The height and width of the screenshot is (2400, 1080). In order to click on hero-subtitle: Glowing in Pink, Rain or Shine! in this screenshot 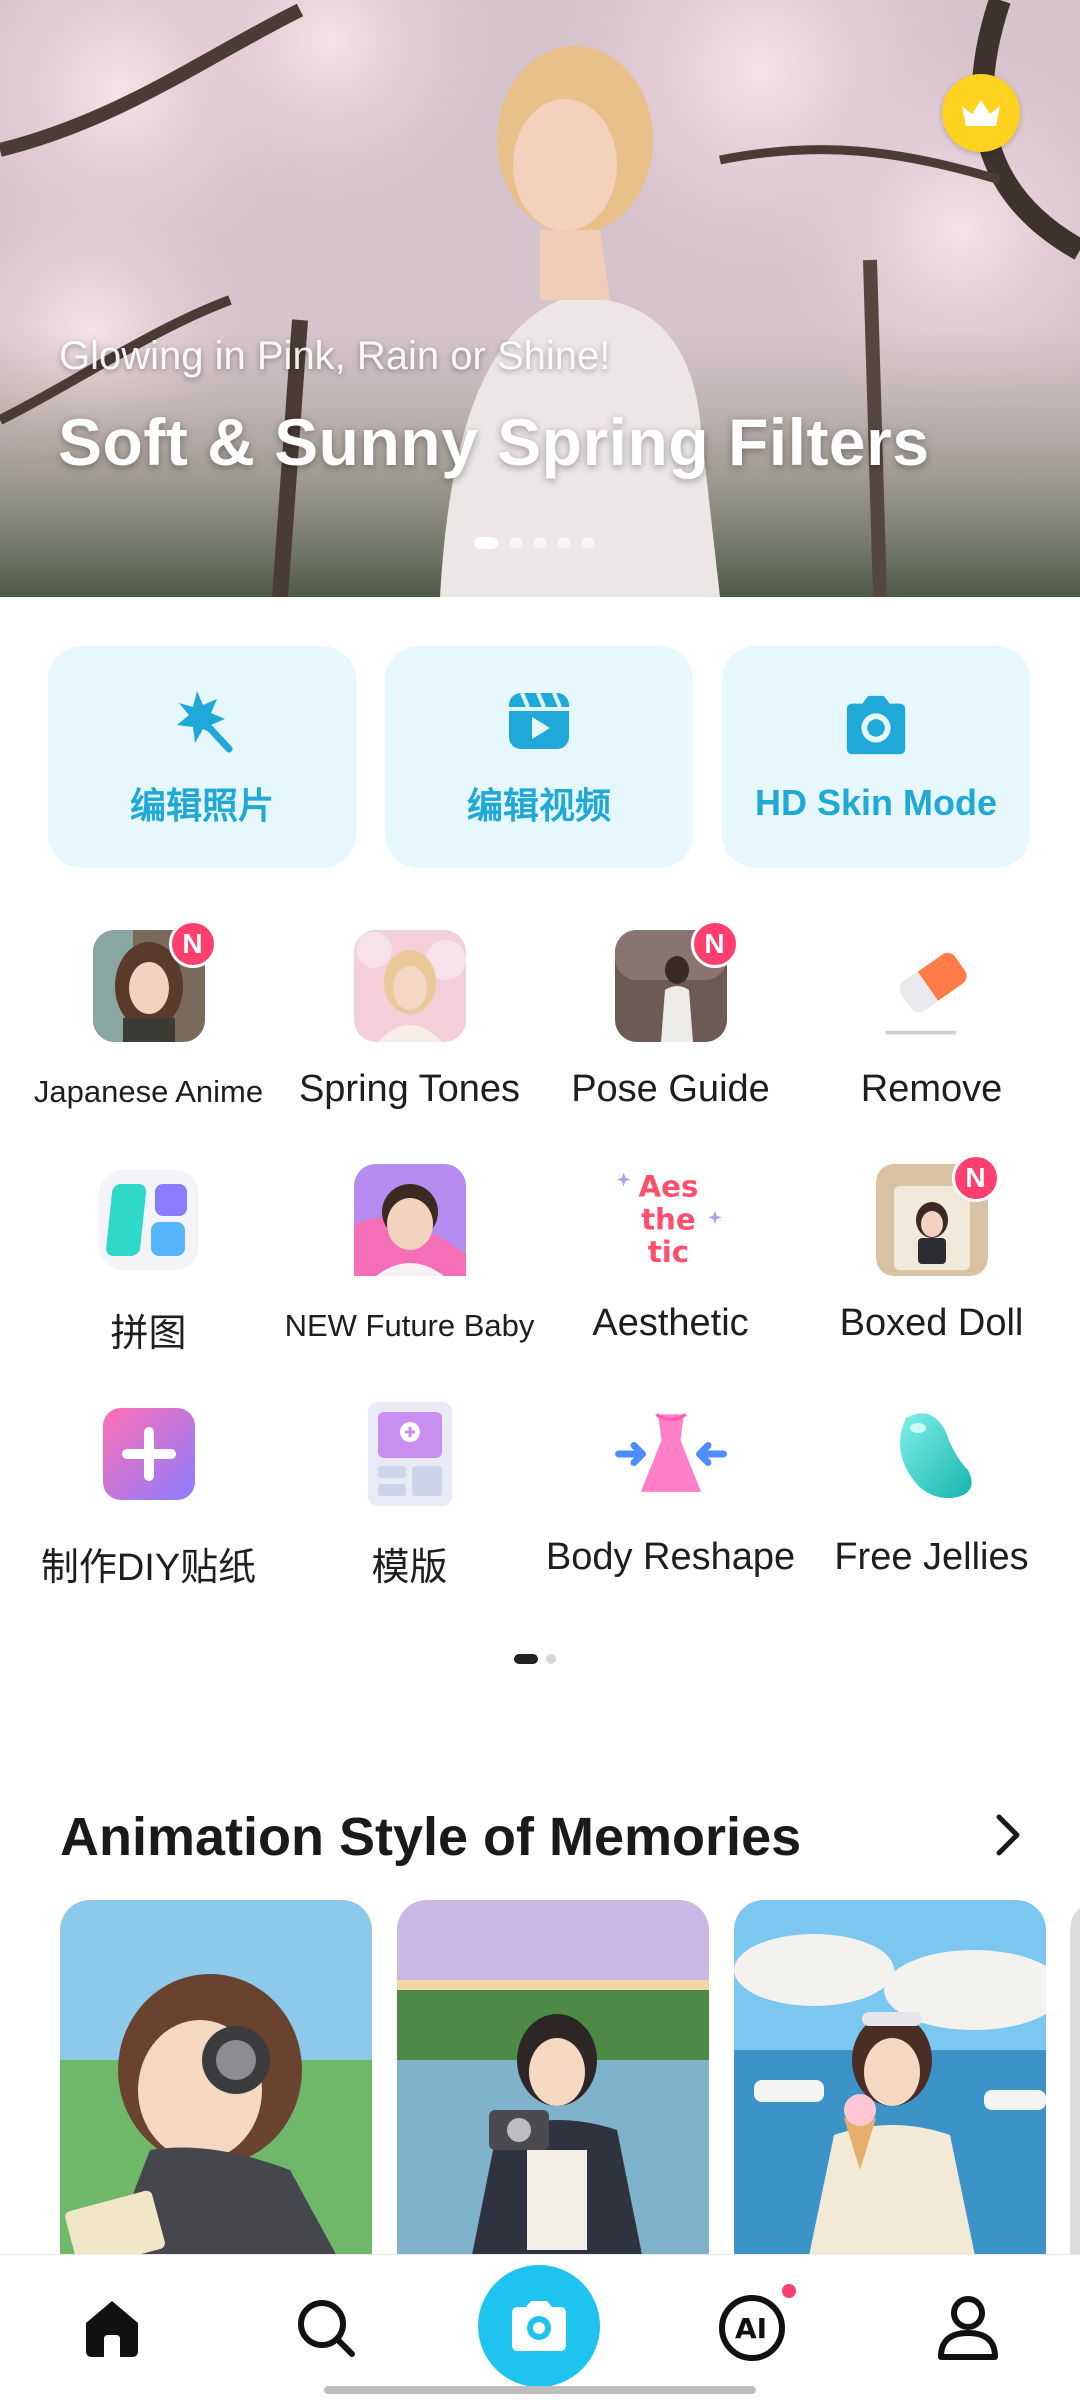, I will do `click(335, 356)`.